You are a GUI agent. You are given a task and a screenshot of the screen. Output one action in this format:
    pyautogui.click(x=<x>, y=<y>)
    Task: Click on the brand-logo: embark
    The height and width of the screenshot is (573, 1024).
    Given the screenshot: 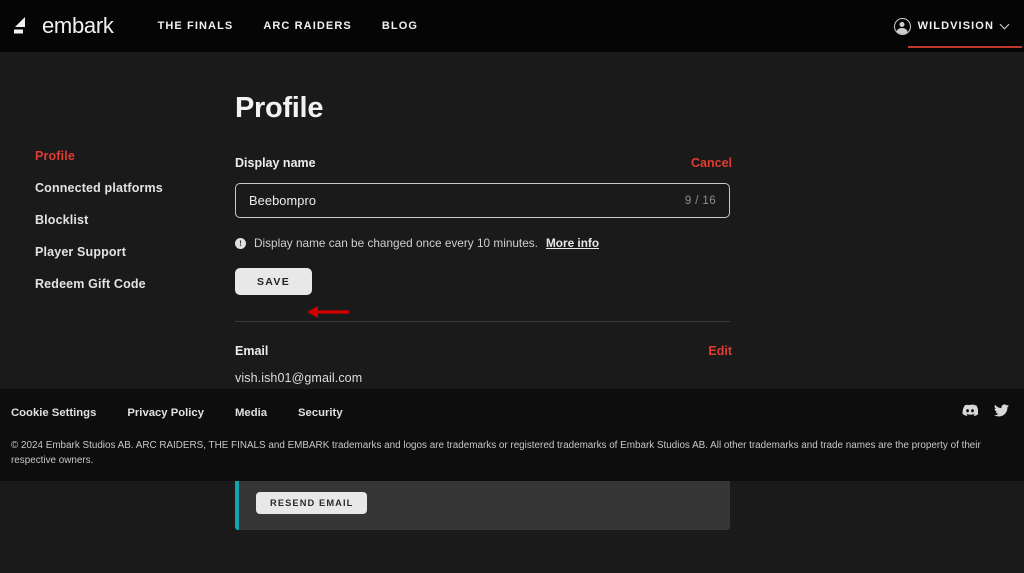 What is the action you would take?
    pyautogui.click(x=62, y=26)
    